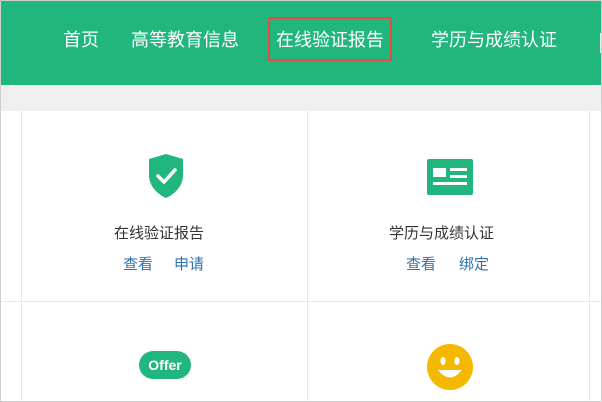 This screenshot has width=602, height=402. What do you see at coordinates (189, 263) in the screenshot?
I see `apply-report-link: 申请` at bounding box center [189, 263].